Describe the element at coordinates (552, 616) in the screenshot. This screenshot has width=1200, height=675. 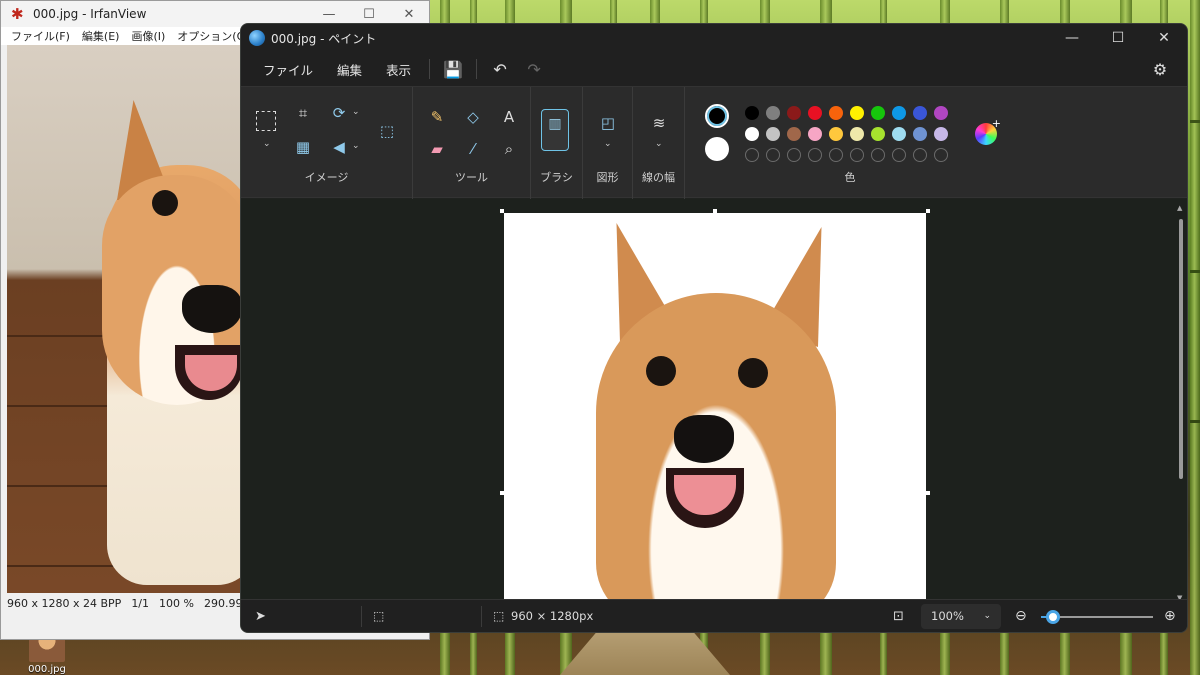
I see `canvas-size: 960 × 1280px` at that location.